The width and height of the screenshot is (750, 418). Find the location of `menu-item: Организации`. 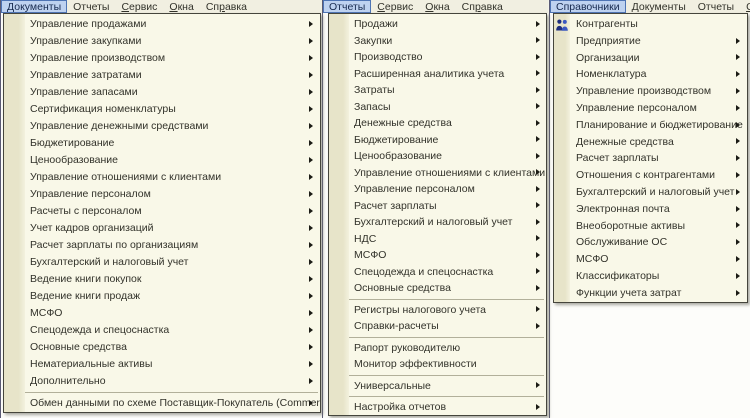

menu-item: Организации is located at coordinates (650, 58).